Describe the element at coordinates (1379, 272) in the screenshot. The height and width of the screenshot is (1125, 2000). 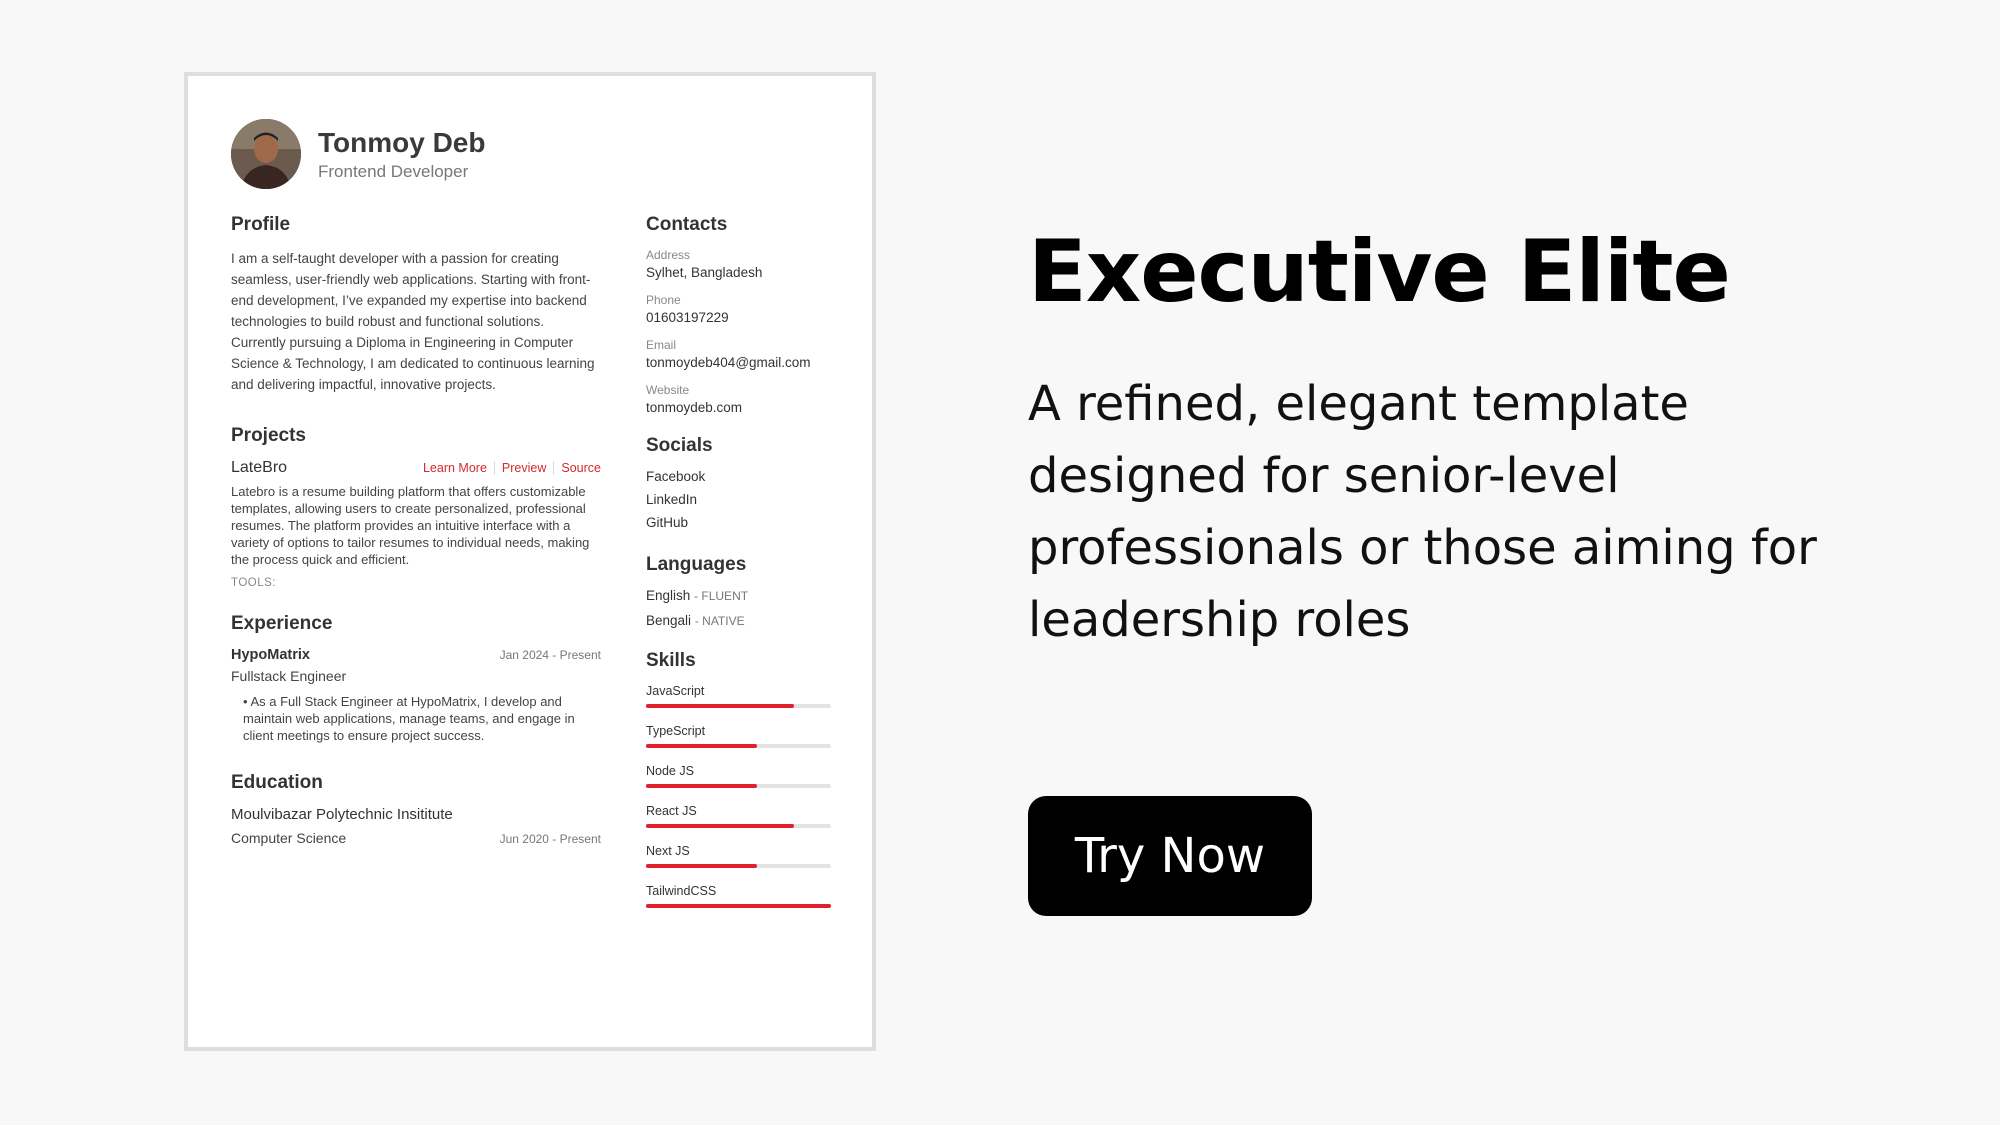
I see `hero-title: Executive Elite` at that location.